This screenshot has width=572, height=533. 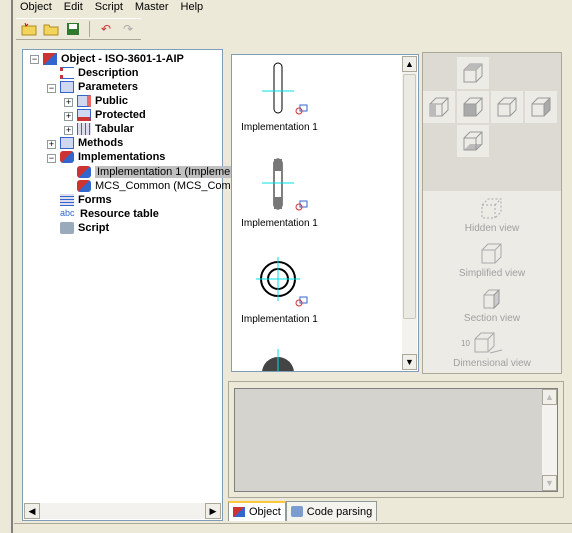 What do you see at coordinates (507, 107) in the screenshot?
I see `right-view-button` at bounding box center [507, 107].